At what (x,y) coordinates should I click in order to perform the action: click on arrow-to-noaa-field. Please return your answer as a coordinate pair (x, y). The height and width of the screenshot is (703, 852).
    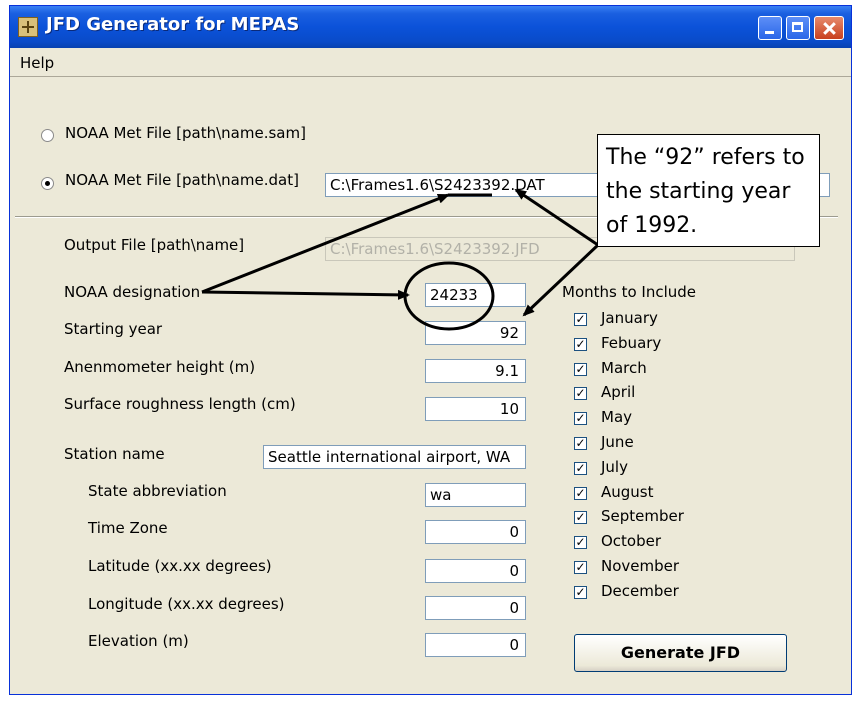
    Looking at the image, I should click on (305, 294).